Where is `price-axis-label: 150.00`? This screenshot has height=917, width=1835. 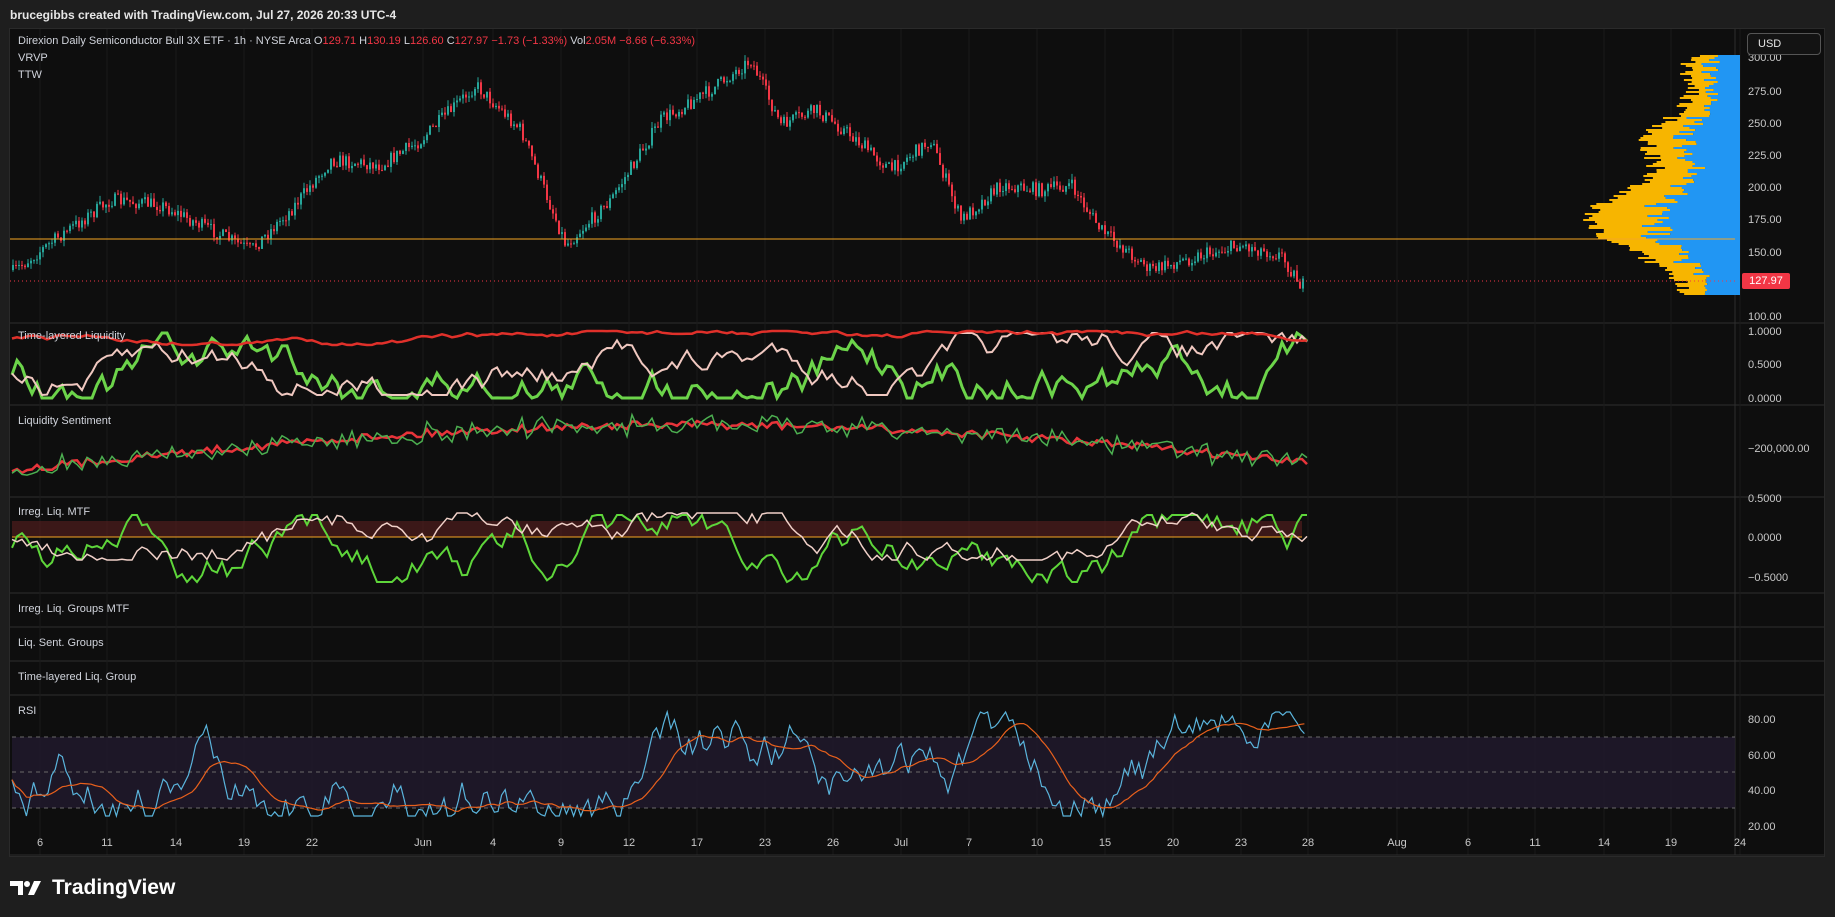
price-axis-label: 150.00 is located at coordinates (1765, 253).